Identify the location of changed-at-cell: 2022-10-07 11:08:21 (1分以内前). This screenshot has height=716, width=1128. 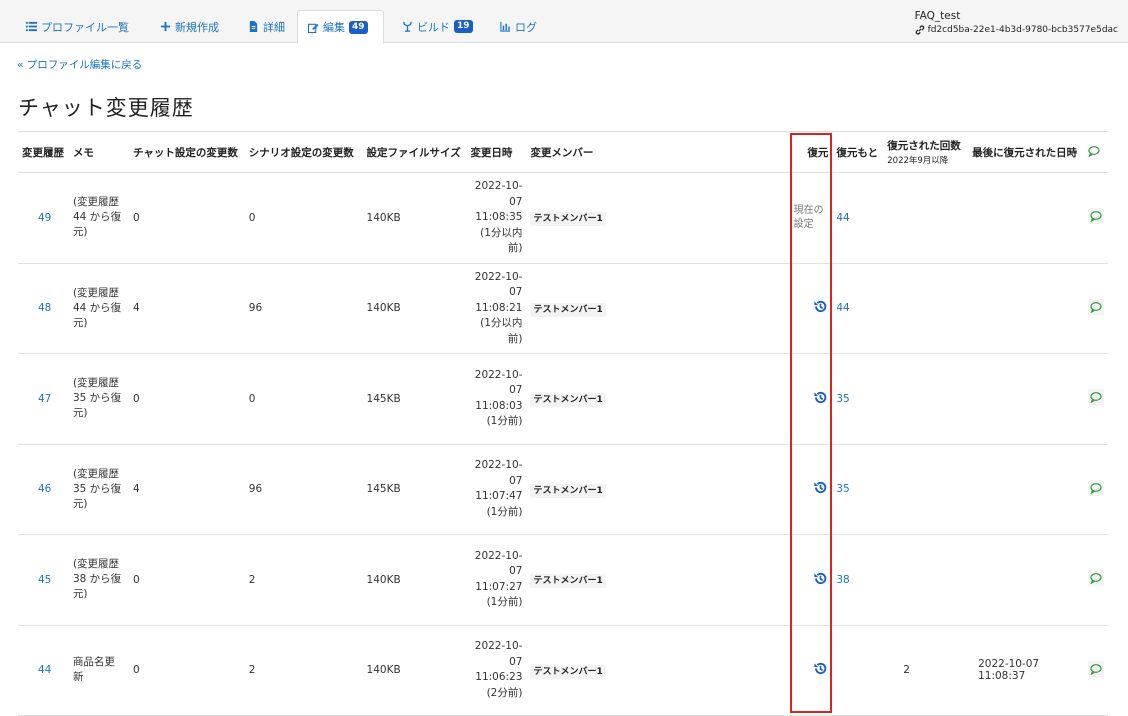
(496, 308).